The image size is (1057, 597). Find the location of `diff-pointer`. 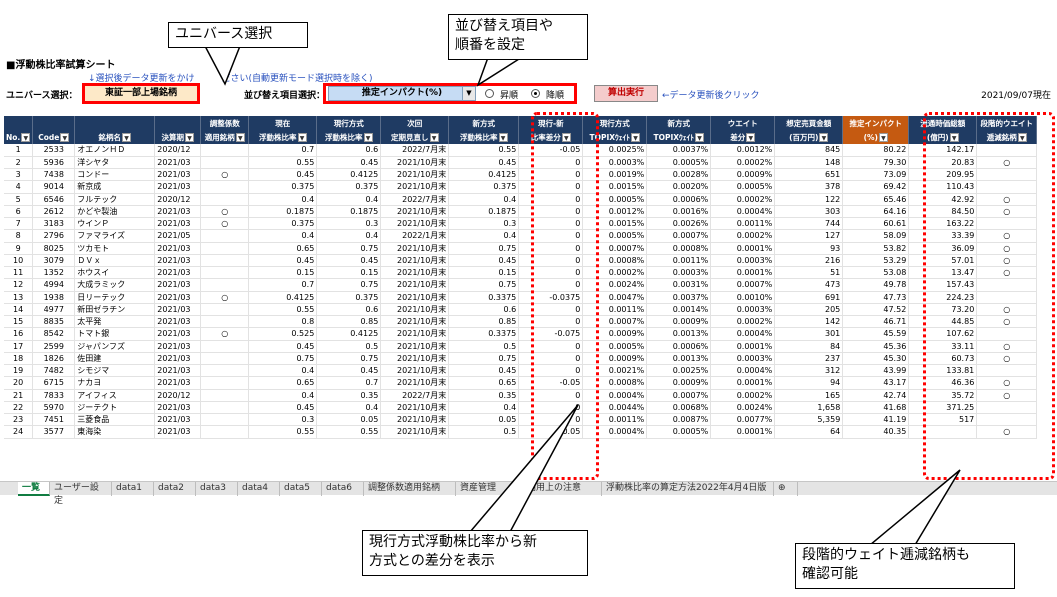

diff-pointer is located at coordinates (523, 468).